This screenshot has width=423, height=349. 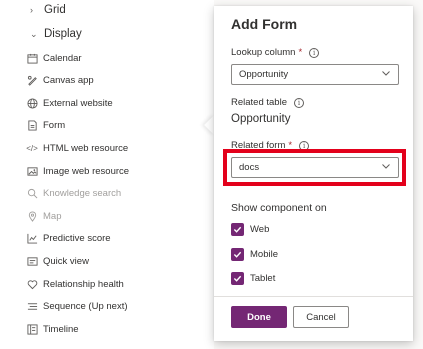 I want to click on timeline-icon, so click(x=32, y=329).